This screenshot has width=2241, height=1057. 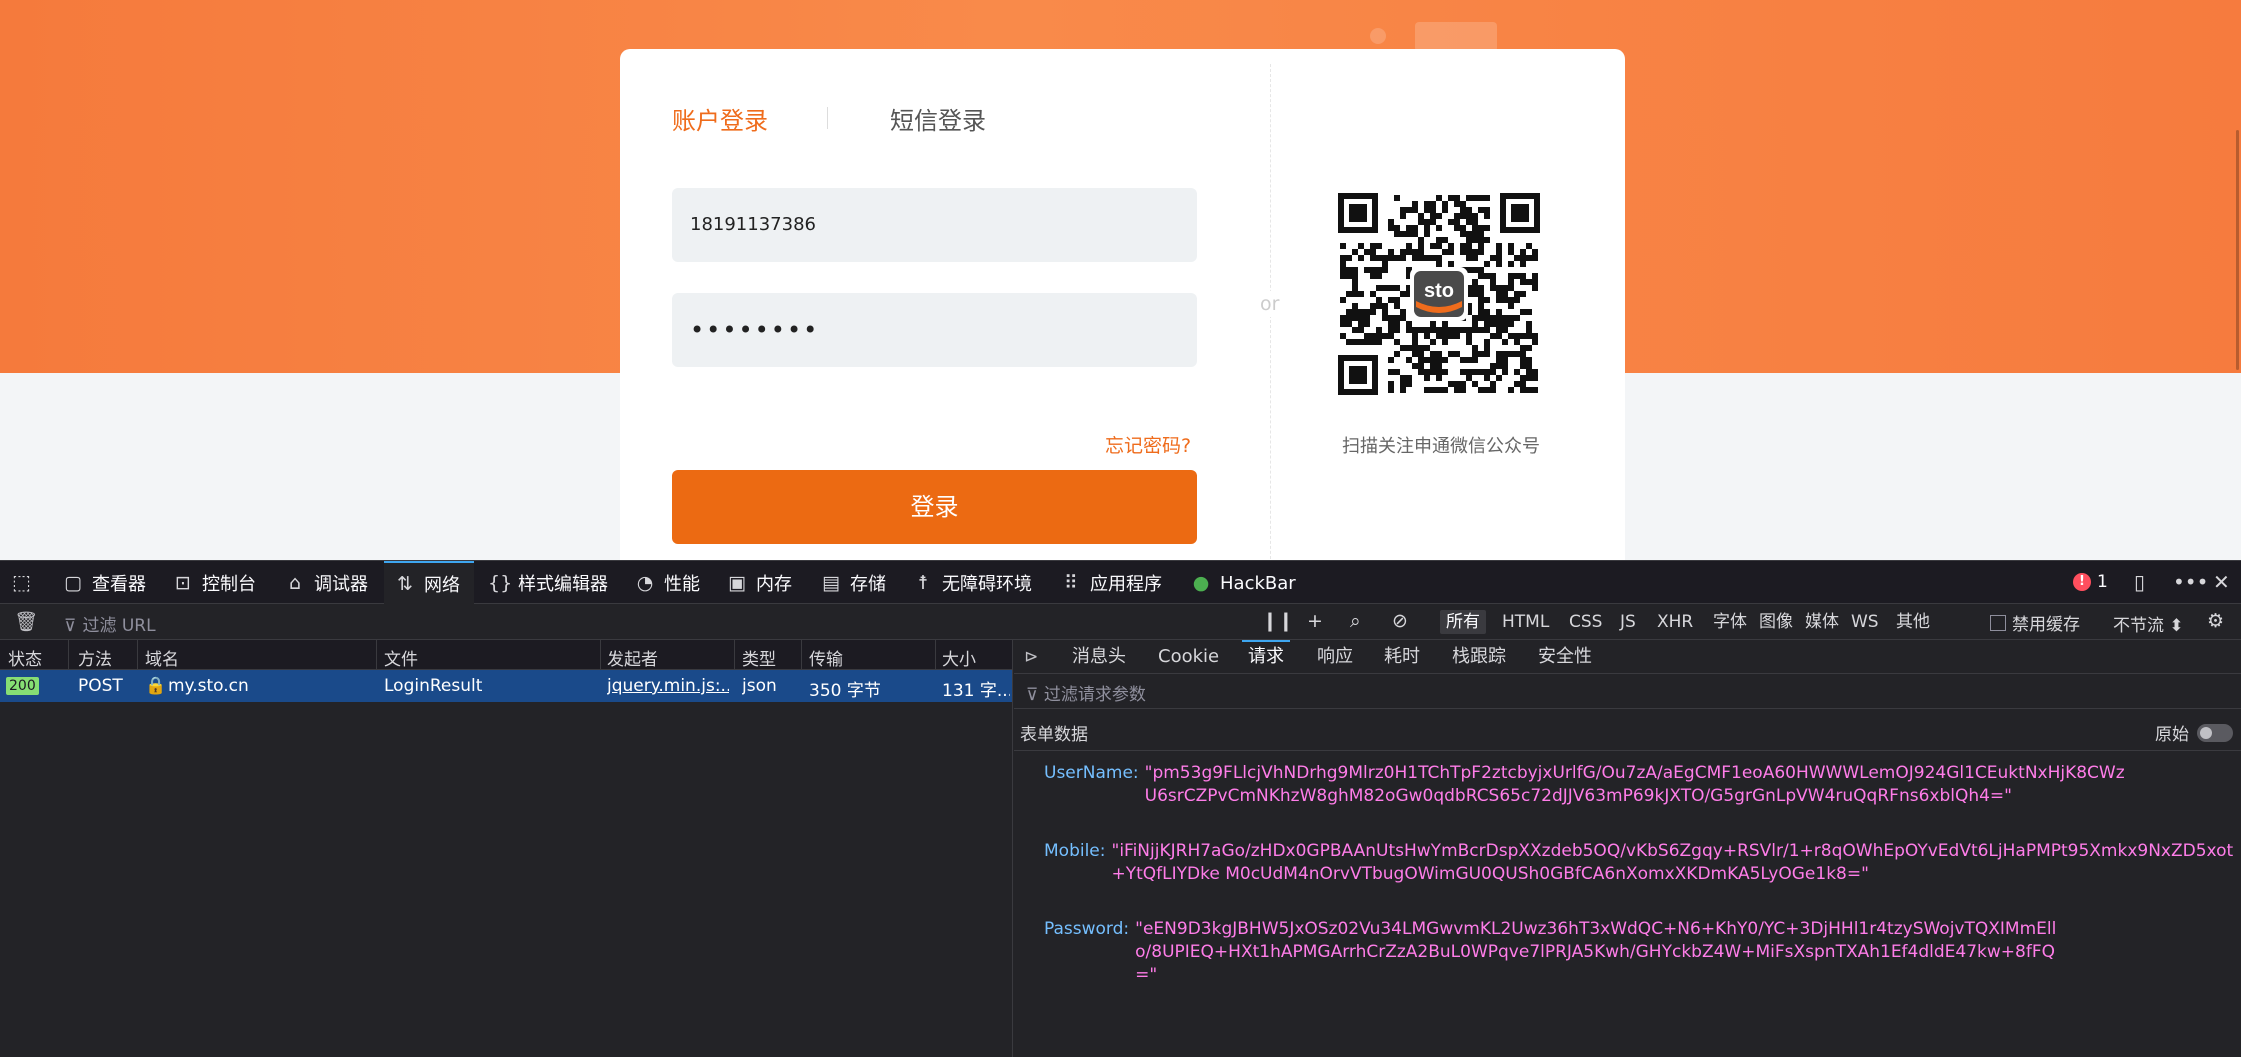 What do you see at coordinates (429, 583) in the screenshot?
I see `devtools-tab-network: ⇅ 网络` at bounding box center [429, 583].